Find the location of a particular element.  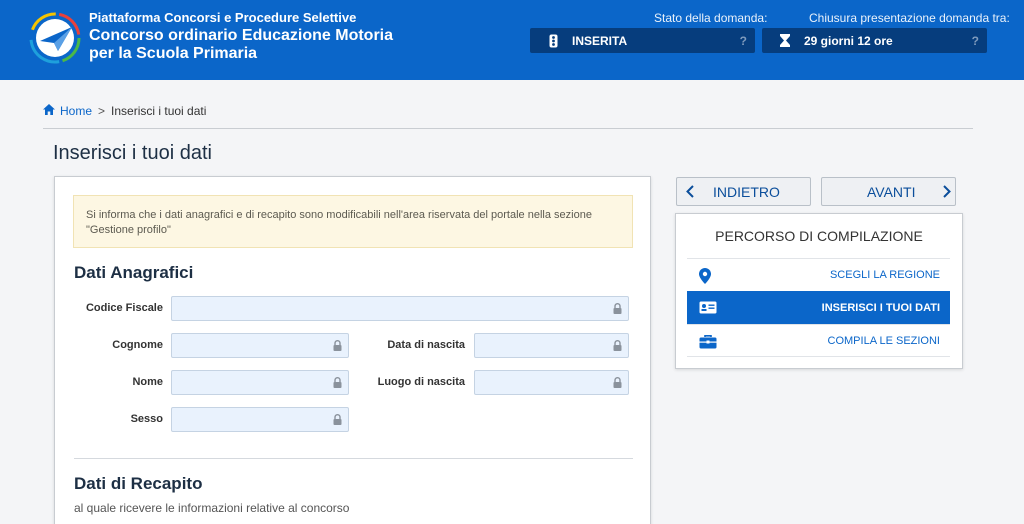

sesso-label: Sesso is located at coordinates (146, 419).